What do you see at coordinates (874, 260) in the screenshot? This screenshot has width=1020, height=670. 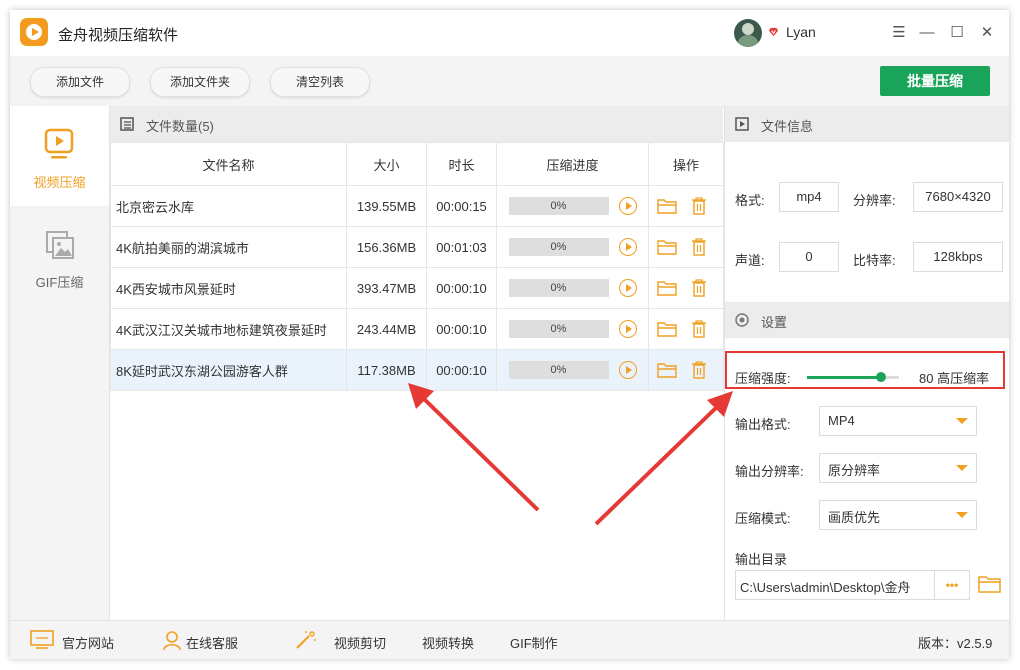 I see `bitrate-label: 比特率:` at bounding box center [874, 260].